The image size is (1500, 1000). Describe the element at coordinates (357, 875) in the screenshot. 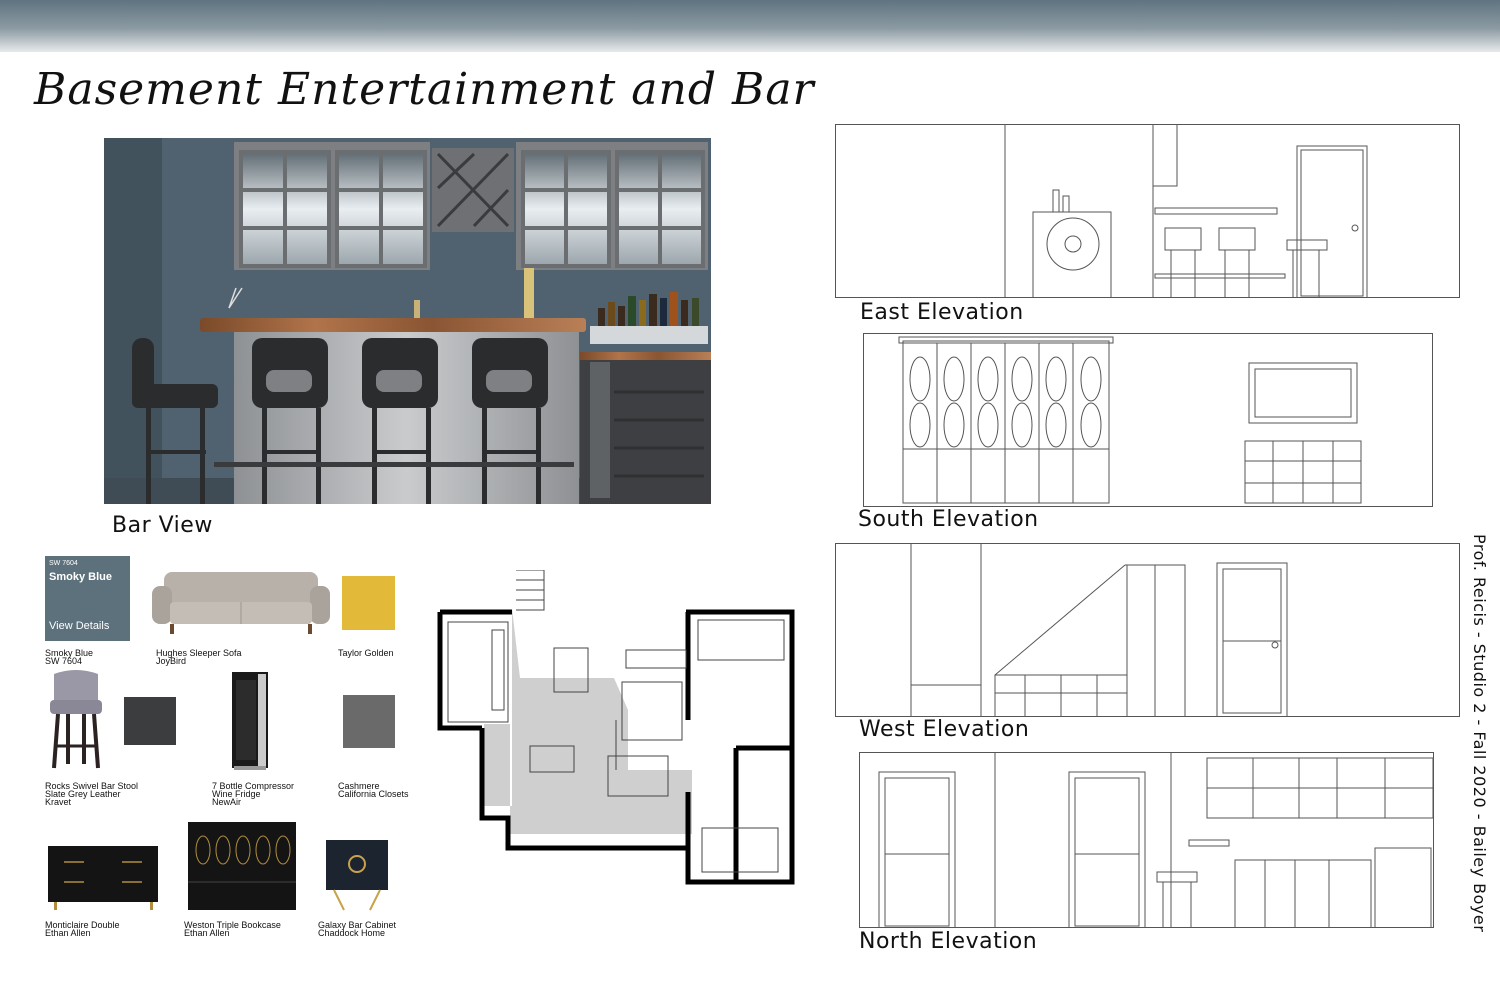

I see `bar-cabinet-image` at that location.